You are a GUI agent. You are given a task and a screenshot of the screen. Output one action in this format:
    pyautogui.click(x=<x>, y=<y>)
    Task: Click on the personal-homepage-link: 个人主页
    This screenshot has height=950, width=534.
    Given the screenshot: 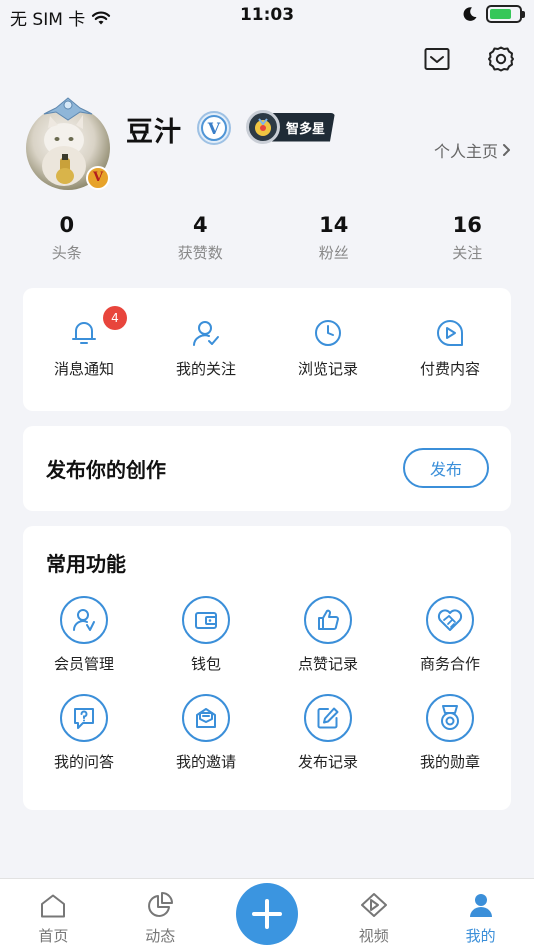 What is the action you would take?
    pyautogui.click(x=473, y=150)
    